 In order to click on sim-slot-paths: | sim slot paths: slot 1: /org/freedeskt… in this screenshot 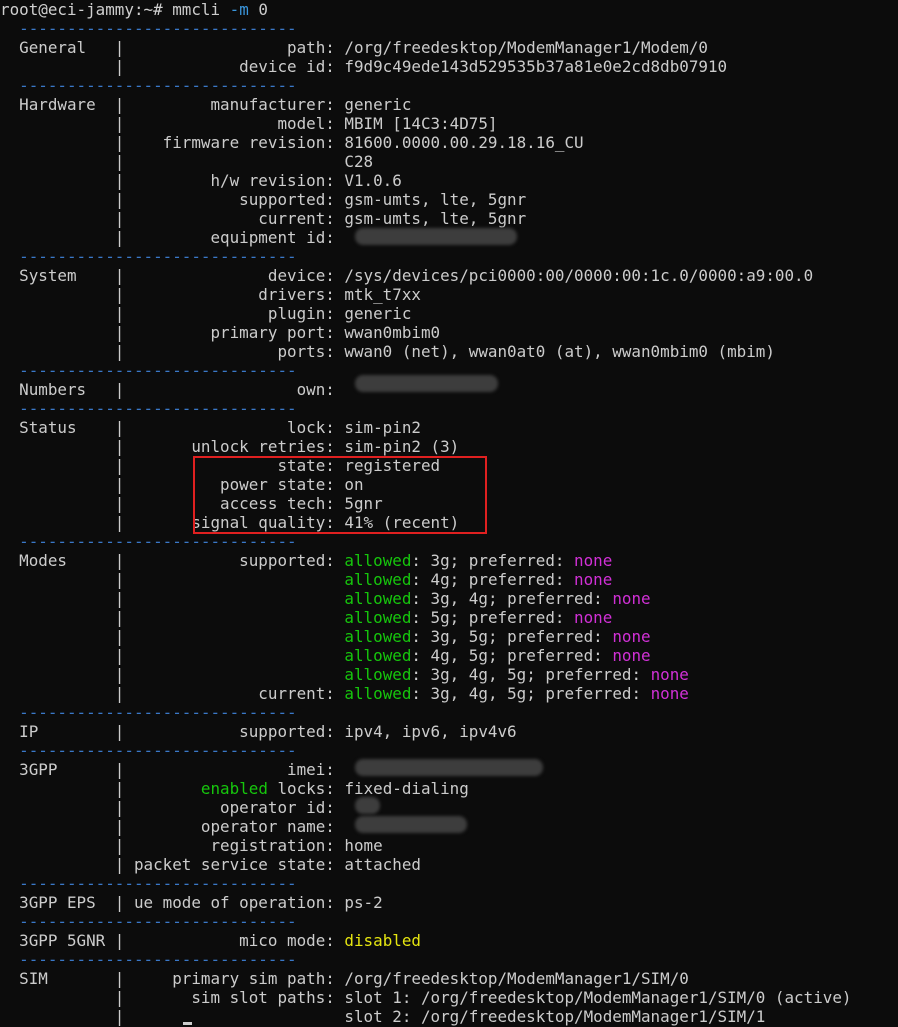, I will do `click(426, 997)`.